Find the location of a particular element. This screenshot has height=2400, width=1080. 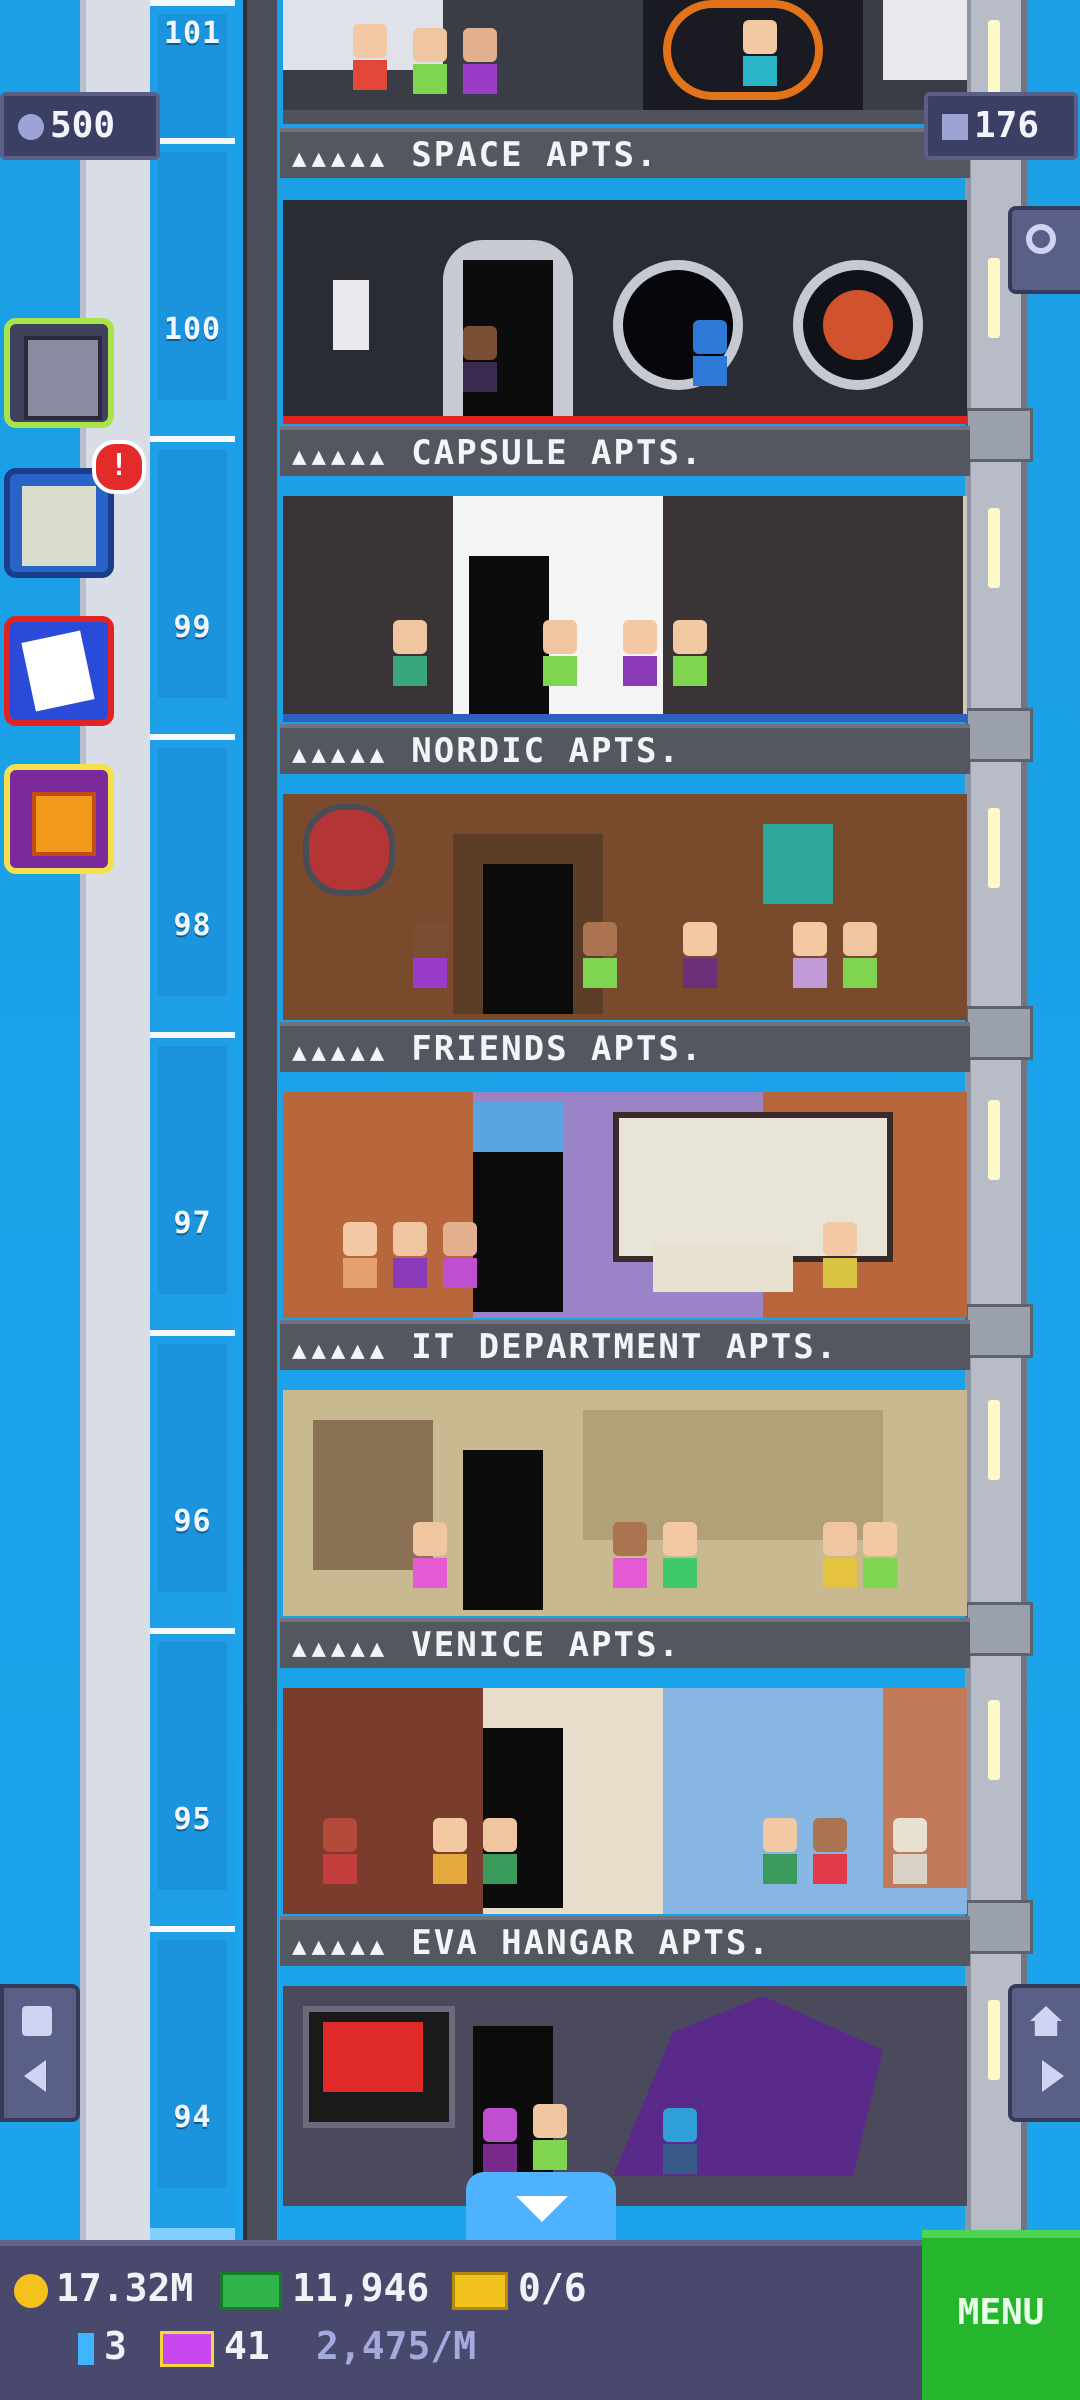

floor-number: 94 is located at coordinates (192, 2117).